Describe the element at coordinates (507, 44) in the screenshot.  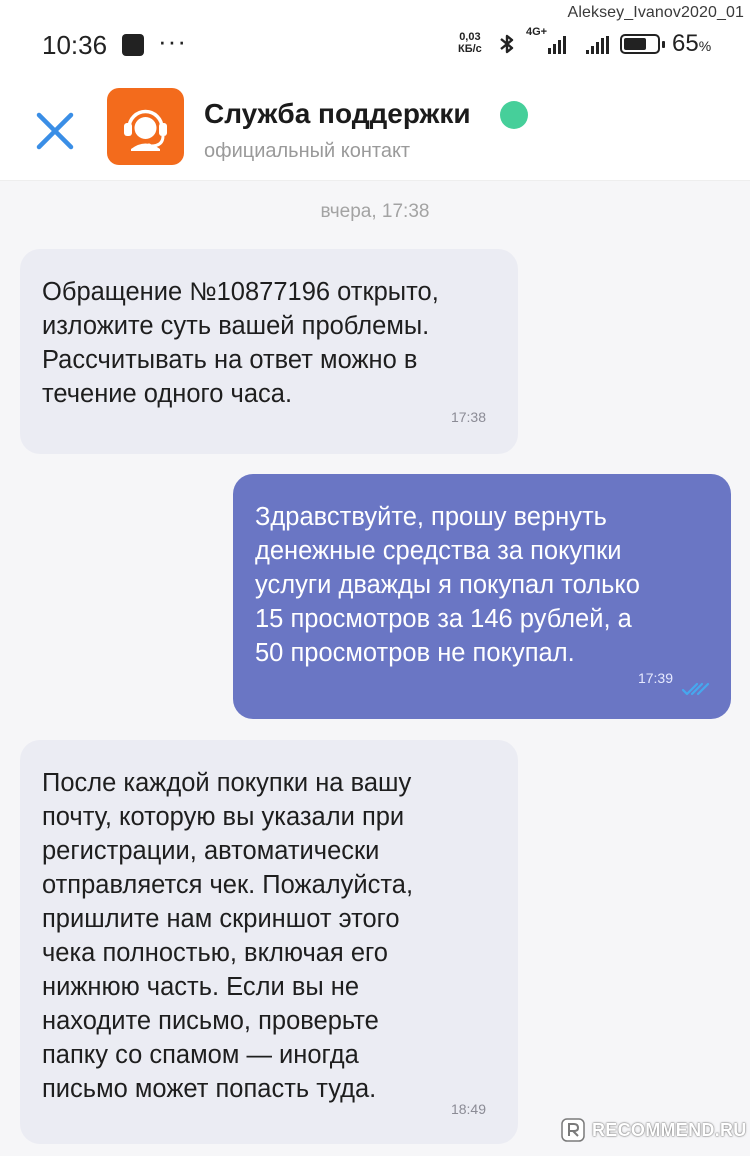
I see `bluetooth-icon` at that location.